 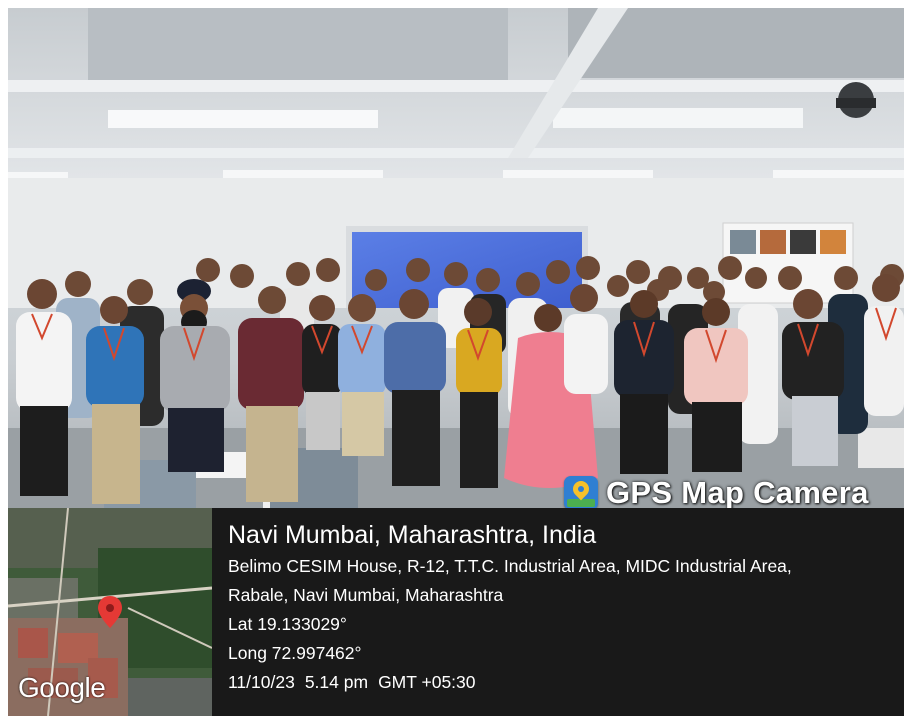 I want to click on gps-map-camera-logo-icon, so click(x=581, y=492).